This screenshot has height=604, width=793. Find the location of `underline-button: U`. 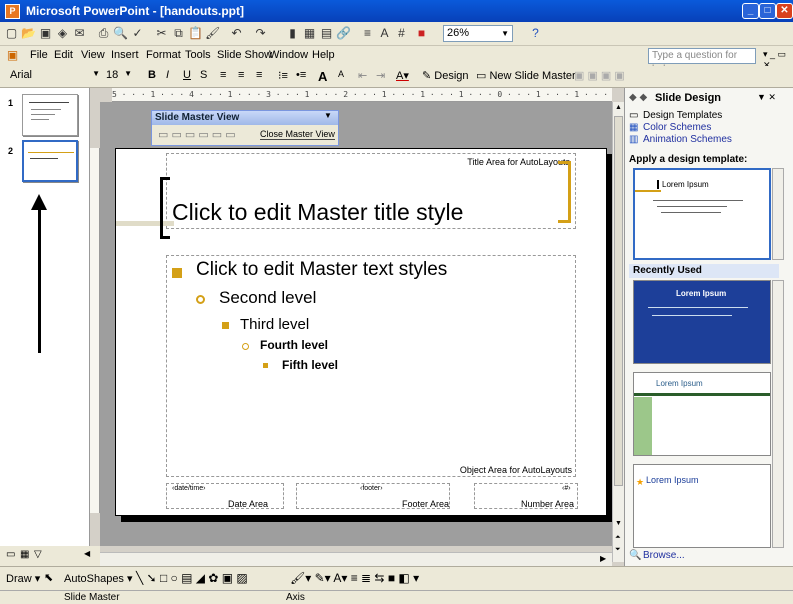

underline-button: U is located at coordinates (187, 75).